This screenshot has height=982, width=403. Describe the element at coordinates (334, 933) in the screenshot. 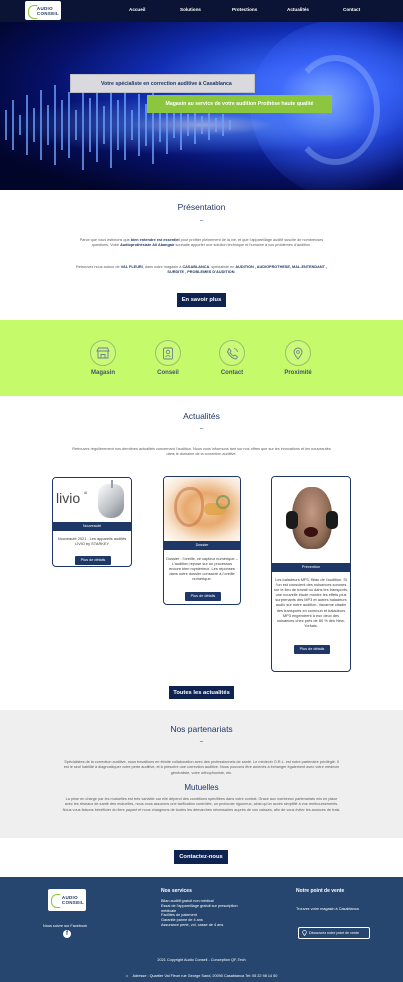

I see `decouvrez-point-de-vente-button: Découvrez notre point de vente` at that location.